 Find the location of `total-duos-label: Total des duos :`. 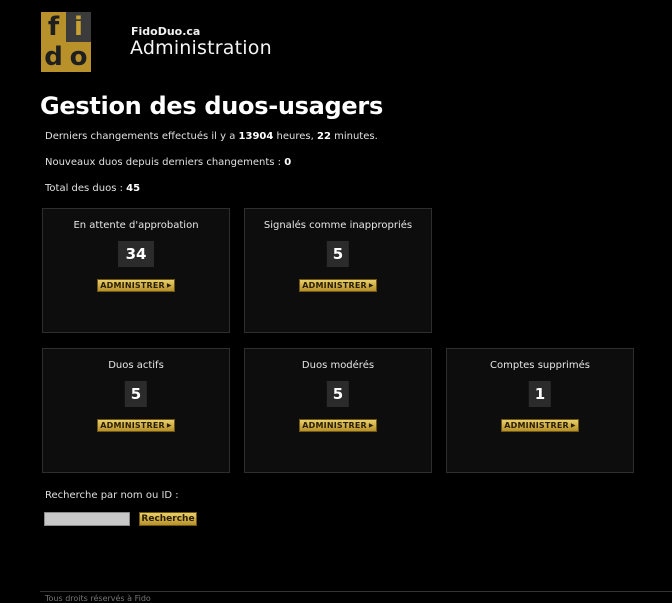

total-duos-label: Total des duos : is located at coordinates (84, 188).